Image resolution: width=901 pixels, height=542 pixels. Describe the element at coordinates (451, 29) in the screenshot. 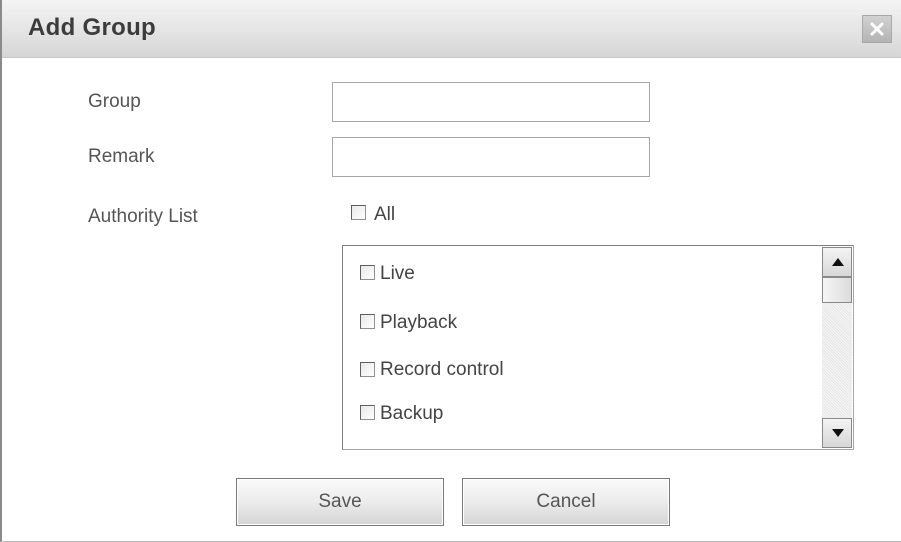

I see `dialog-titlebar: Add Group` at that location.